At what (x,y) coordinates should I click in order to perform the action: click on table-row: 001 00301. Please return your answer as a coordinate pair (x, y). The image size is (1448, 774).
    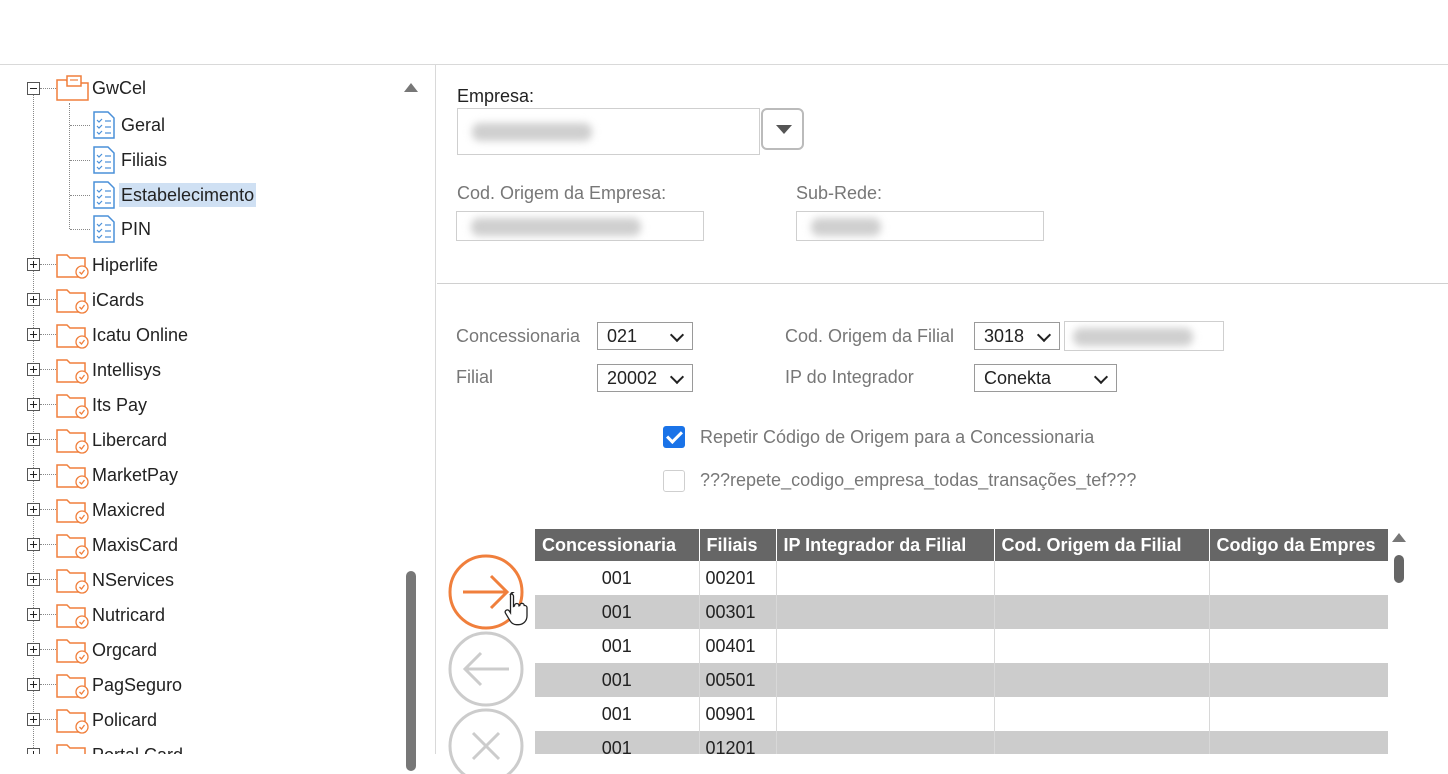
    Looking at the image, I should click on (961, 612).